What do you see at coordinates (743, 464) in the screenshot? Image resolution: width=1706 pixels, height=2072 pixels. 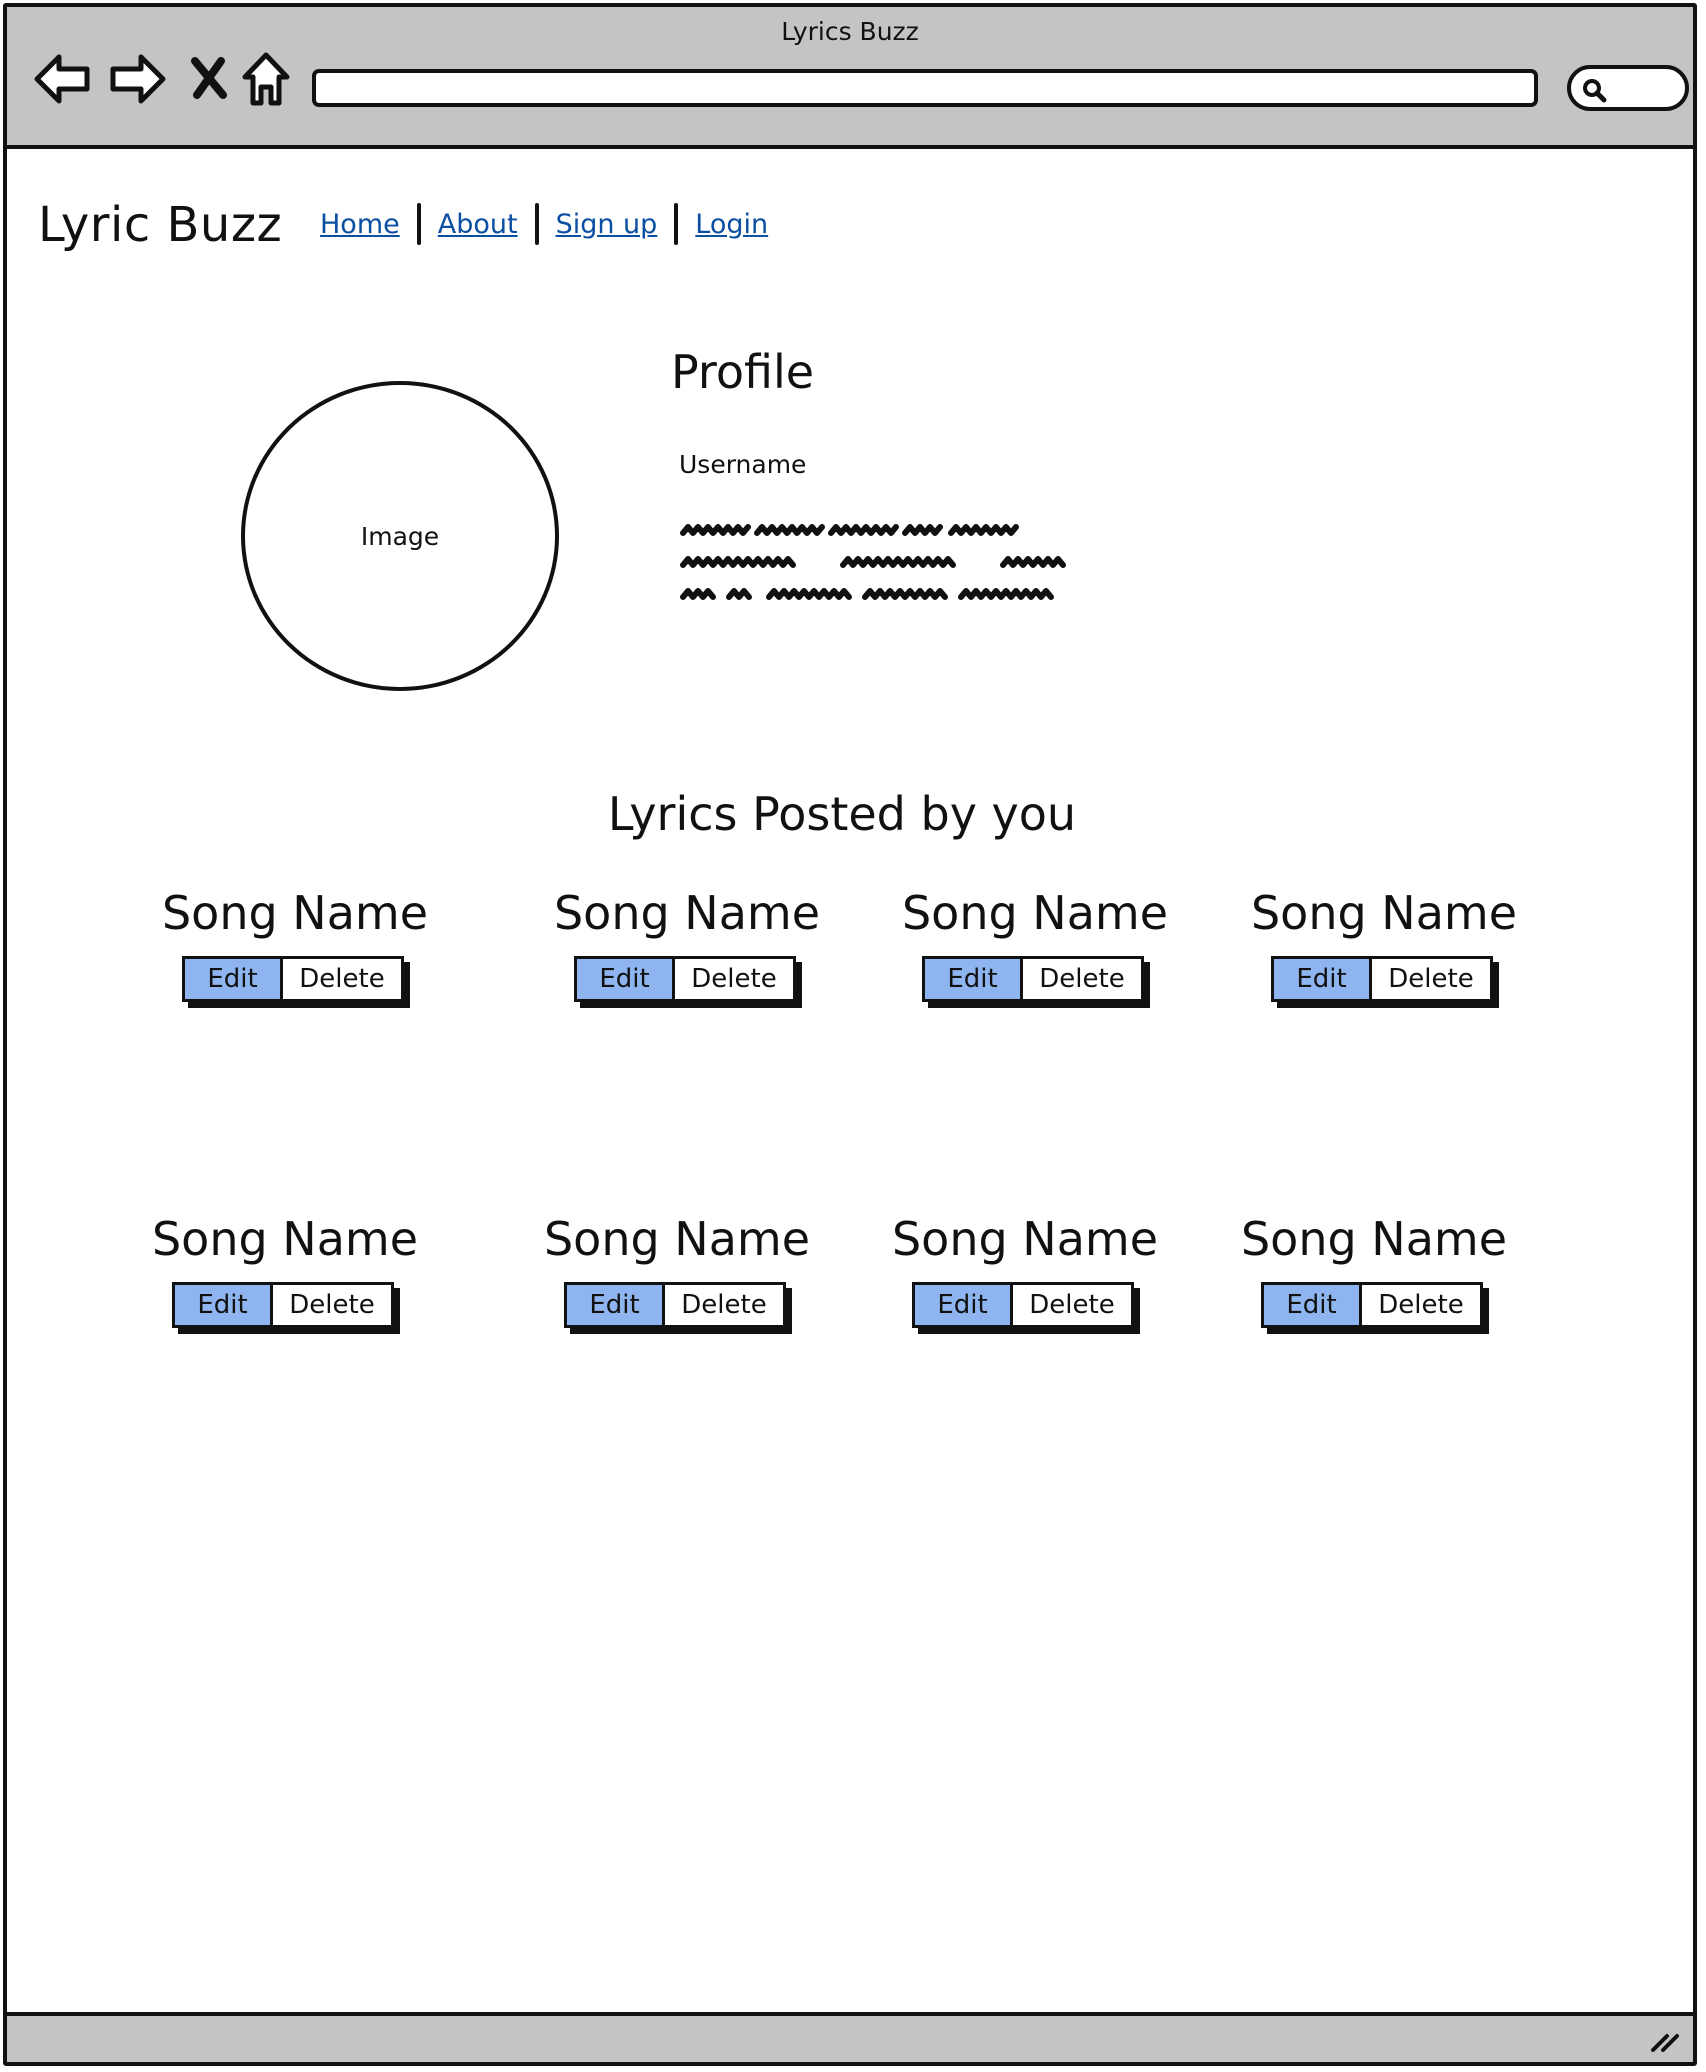 I see `username-label: Username` at bounding box center [743, 464].